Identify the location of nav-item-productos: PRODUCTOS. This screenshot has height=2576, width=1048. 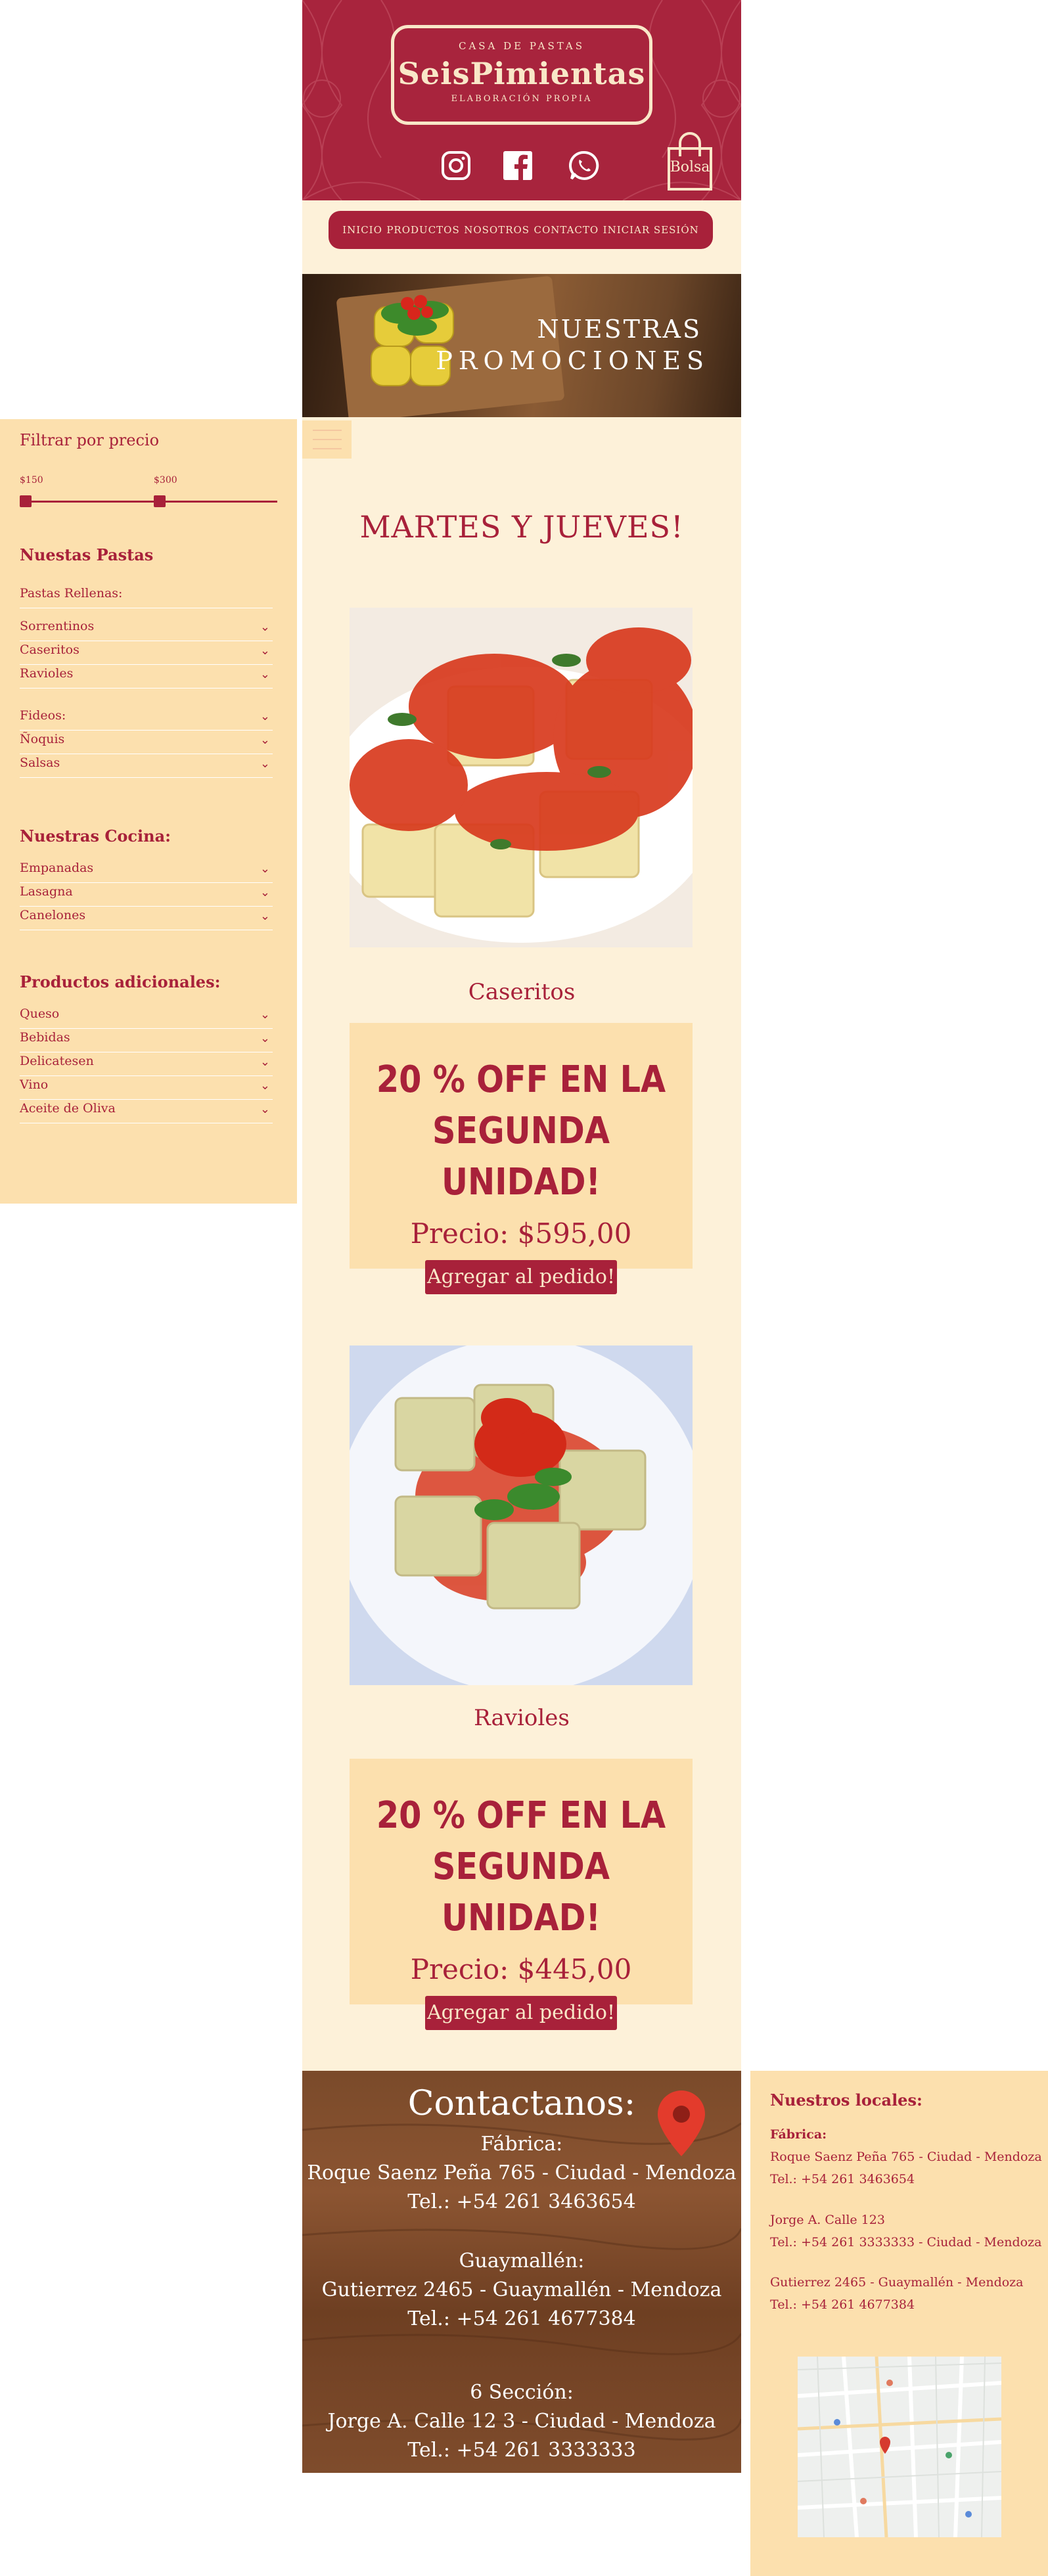
(422, 230).